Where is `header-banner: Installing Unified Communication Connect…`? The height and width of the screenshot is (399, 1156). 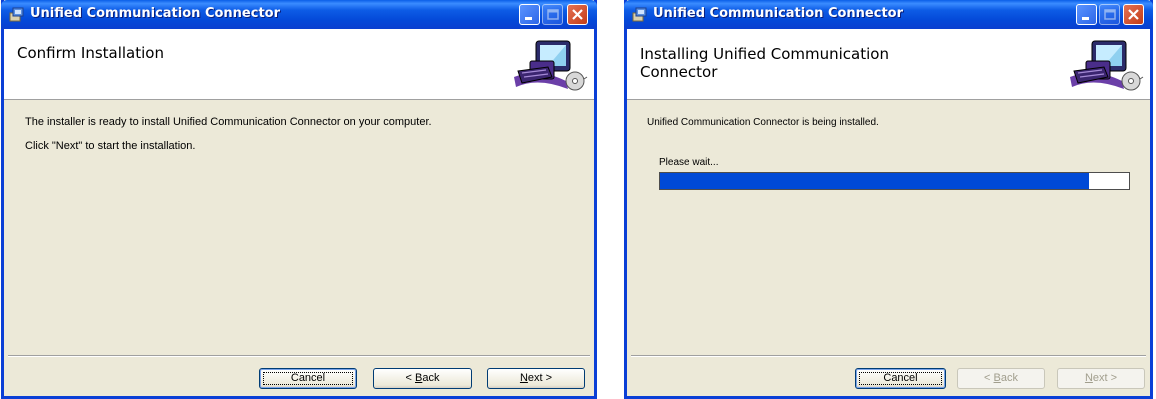
header-banner: Installing Unified Communication Connect… is located at coordinates (888, 64).